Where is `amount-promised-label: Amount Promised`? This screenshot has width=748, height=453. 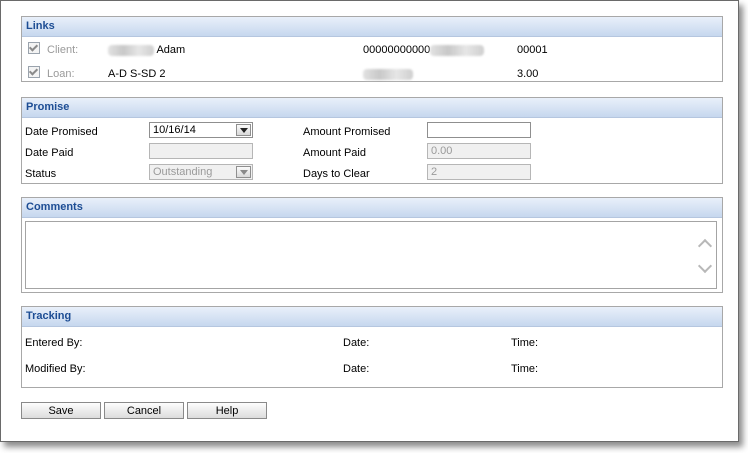
amount-promised-label: Amount Promised is located at coordinates (347, 132).